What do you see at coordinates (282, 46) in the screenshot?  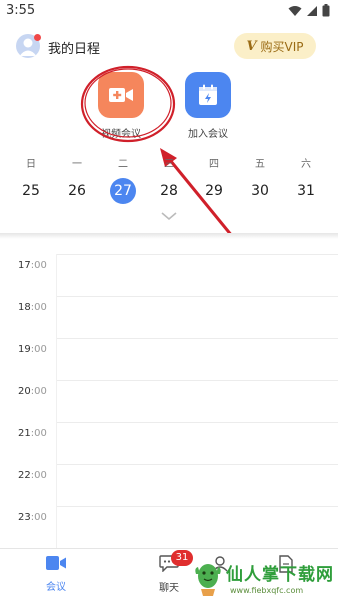 I see `buy-vip-label: 购买VIP` at bounding box center [282, 46].